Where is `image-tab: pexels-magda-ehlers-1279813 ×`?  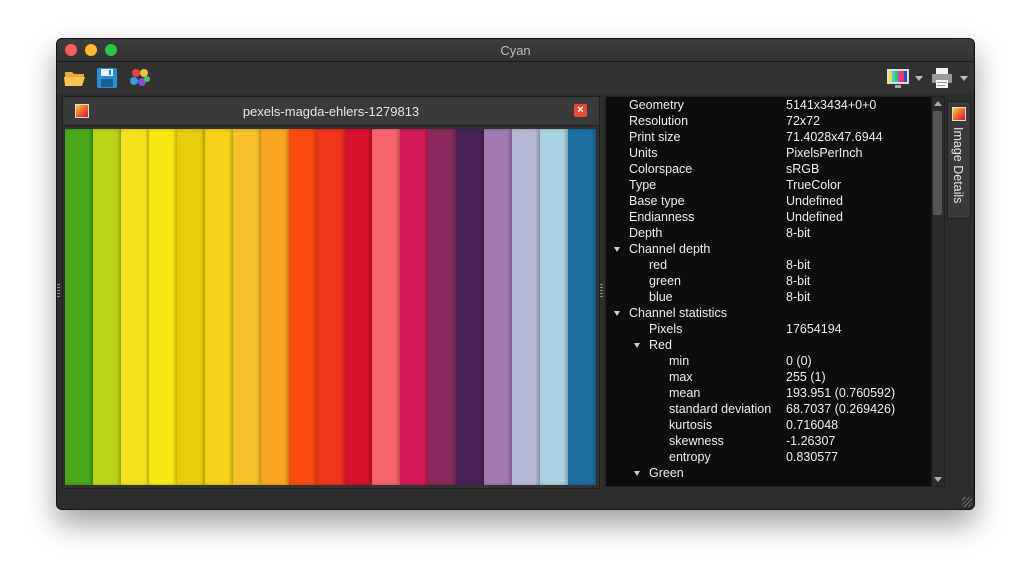 image-tab: pexels-magda-ehlers-1279813 × is located at coordinates (331, 111).